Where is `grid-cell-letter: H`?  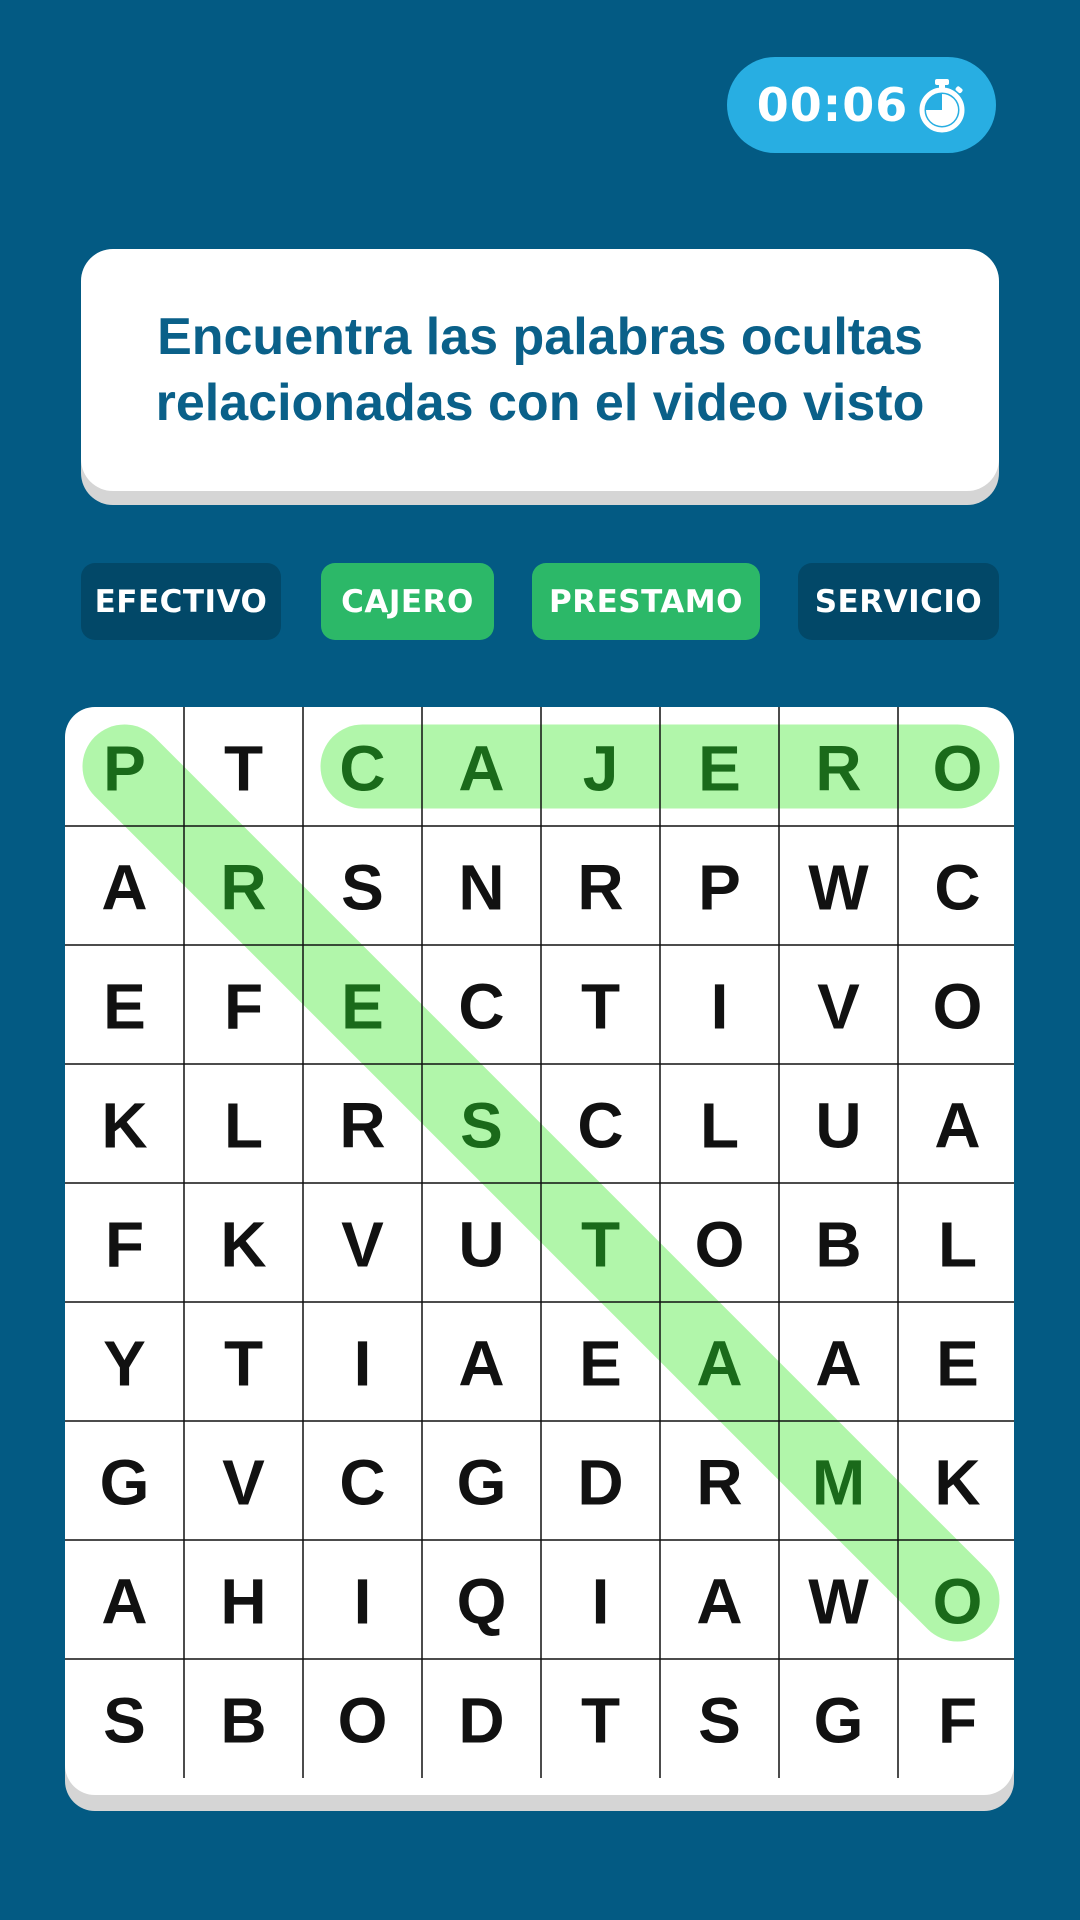
grid-cell-letter: H is located at coordinates (243, 1602).